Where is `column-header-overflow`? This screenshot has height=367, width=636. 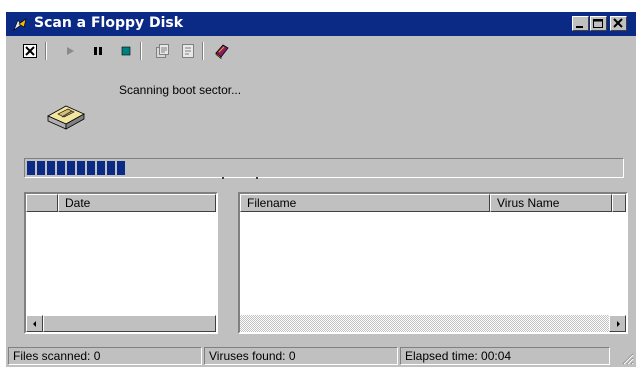 column-header-overflow is located at coordinates (619, 203).